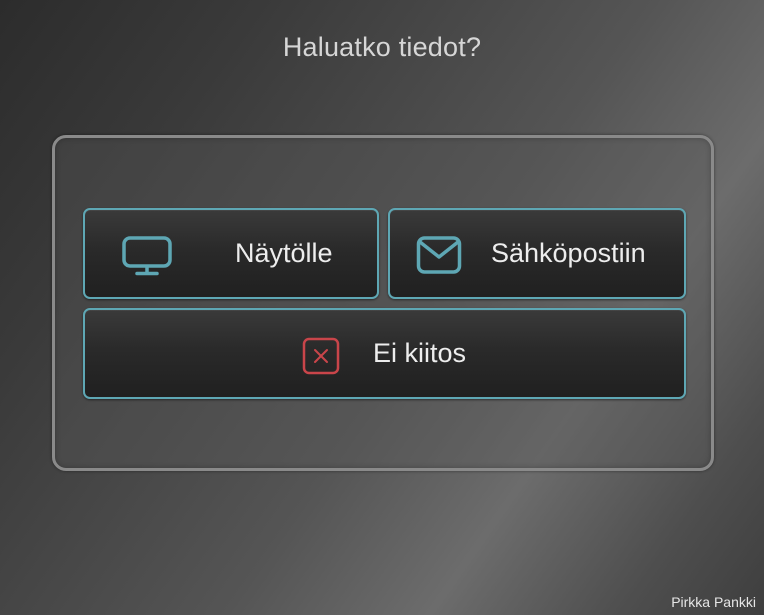 Image resolution: width=764 pixels, height=615 pixels. I want to click on no-thanks-button: Ei kiitos, so click(384, 353).